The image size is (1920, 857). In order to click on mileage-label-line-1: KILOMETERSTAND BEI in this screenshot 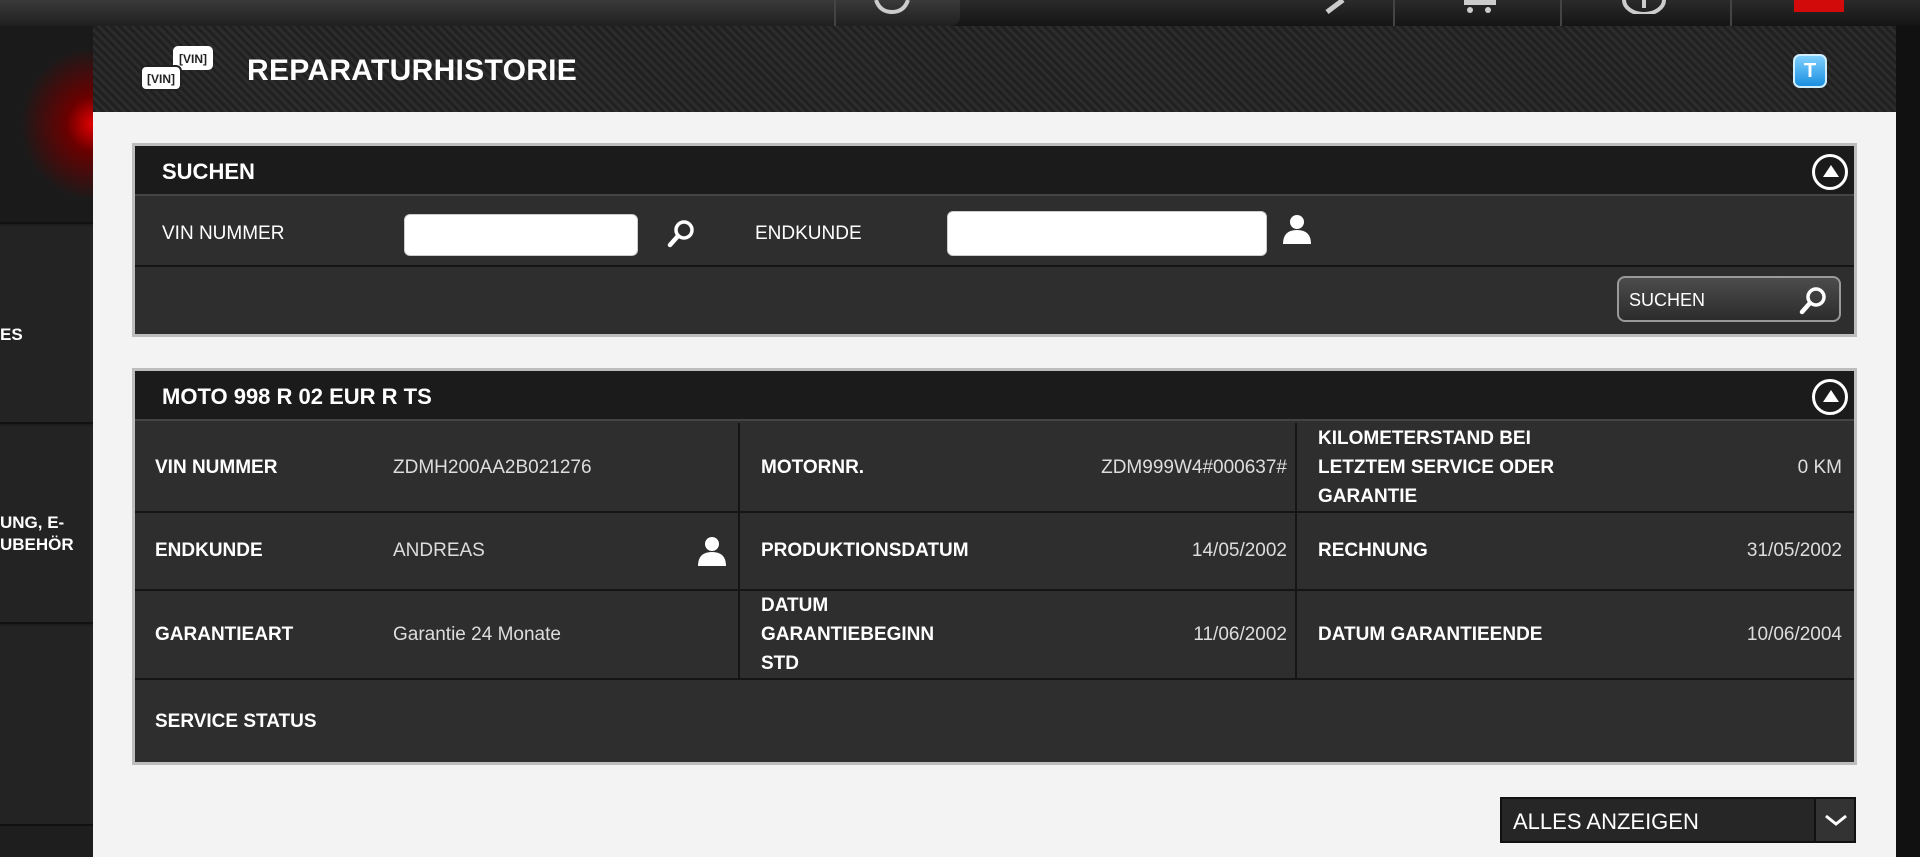, I will do `click(1424, 438)`.